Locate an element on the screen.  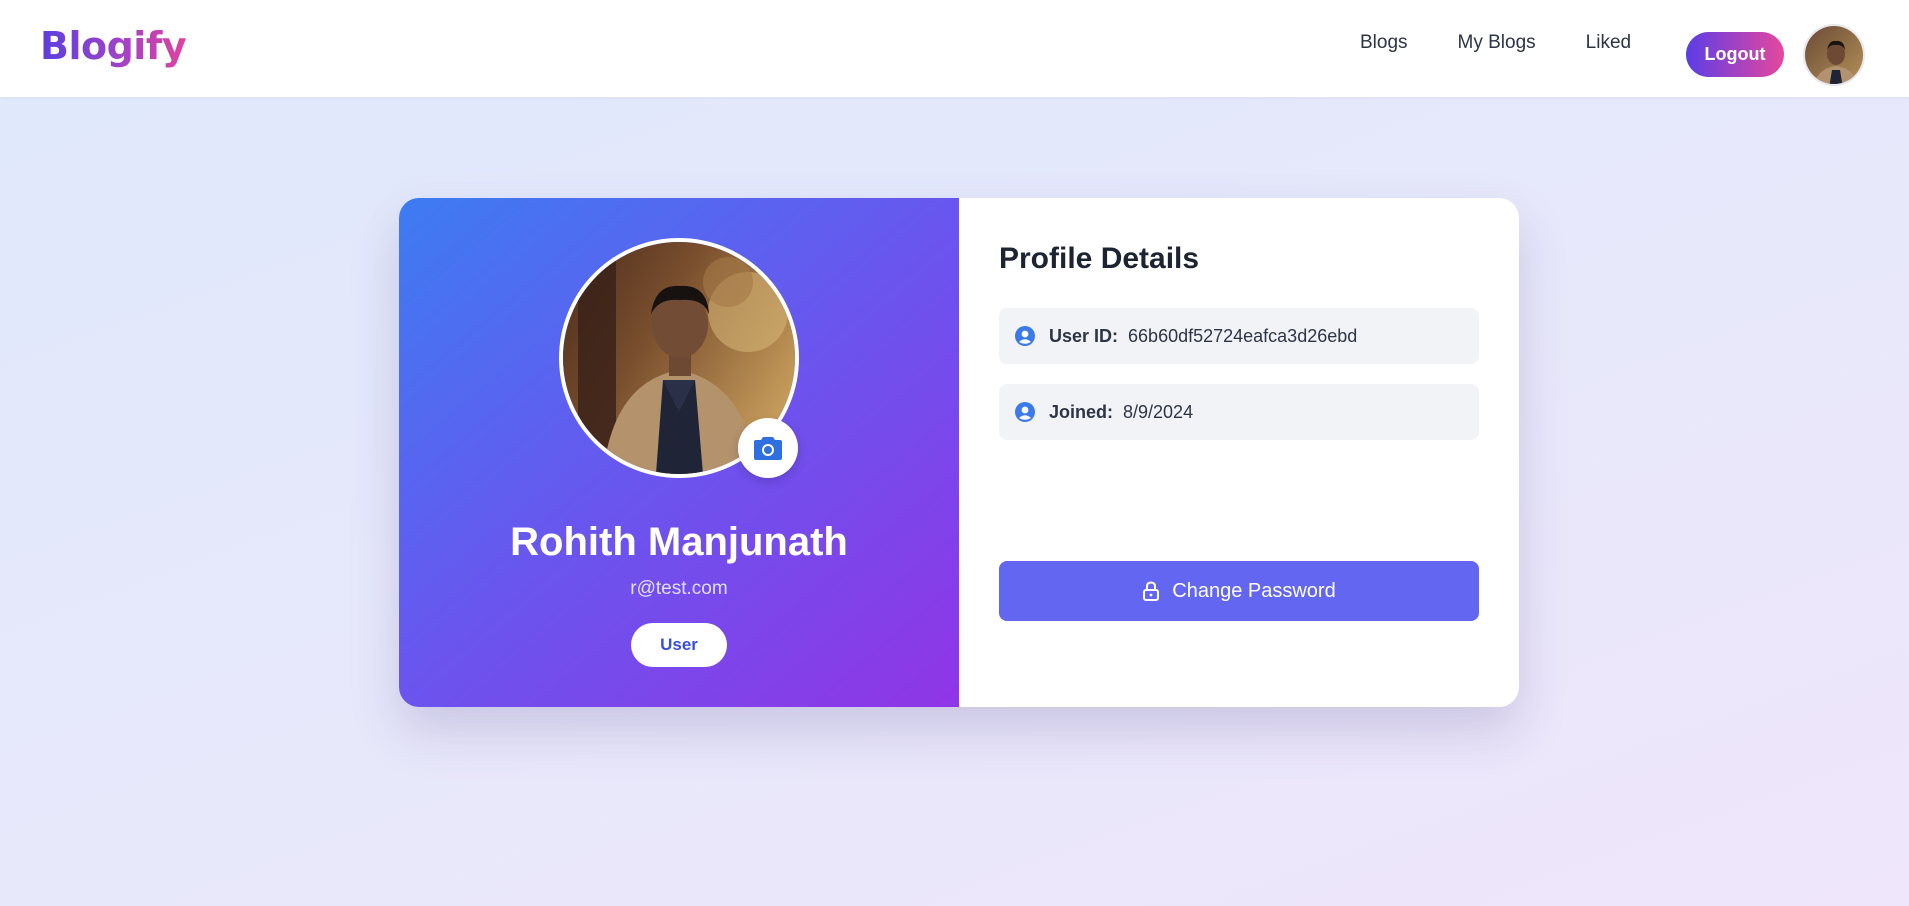
nav-links: Blogs My Blogs Liked is located at coordinates (1520, 48).